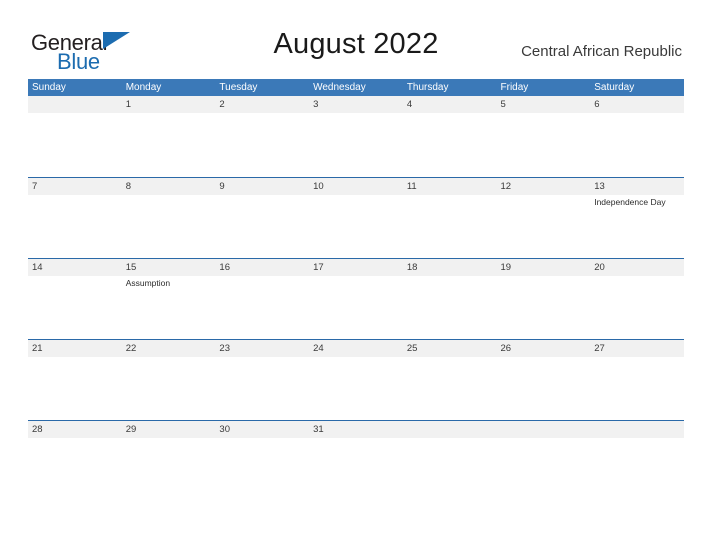  I want to click on weekday-header-thursday: Thursday, so click(427, 87).